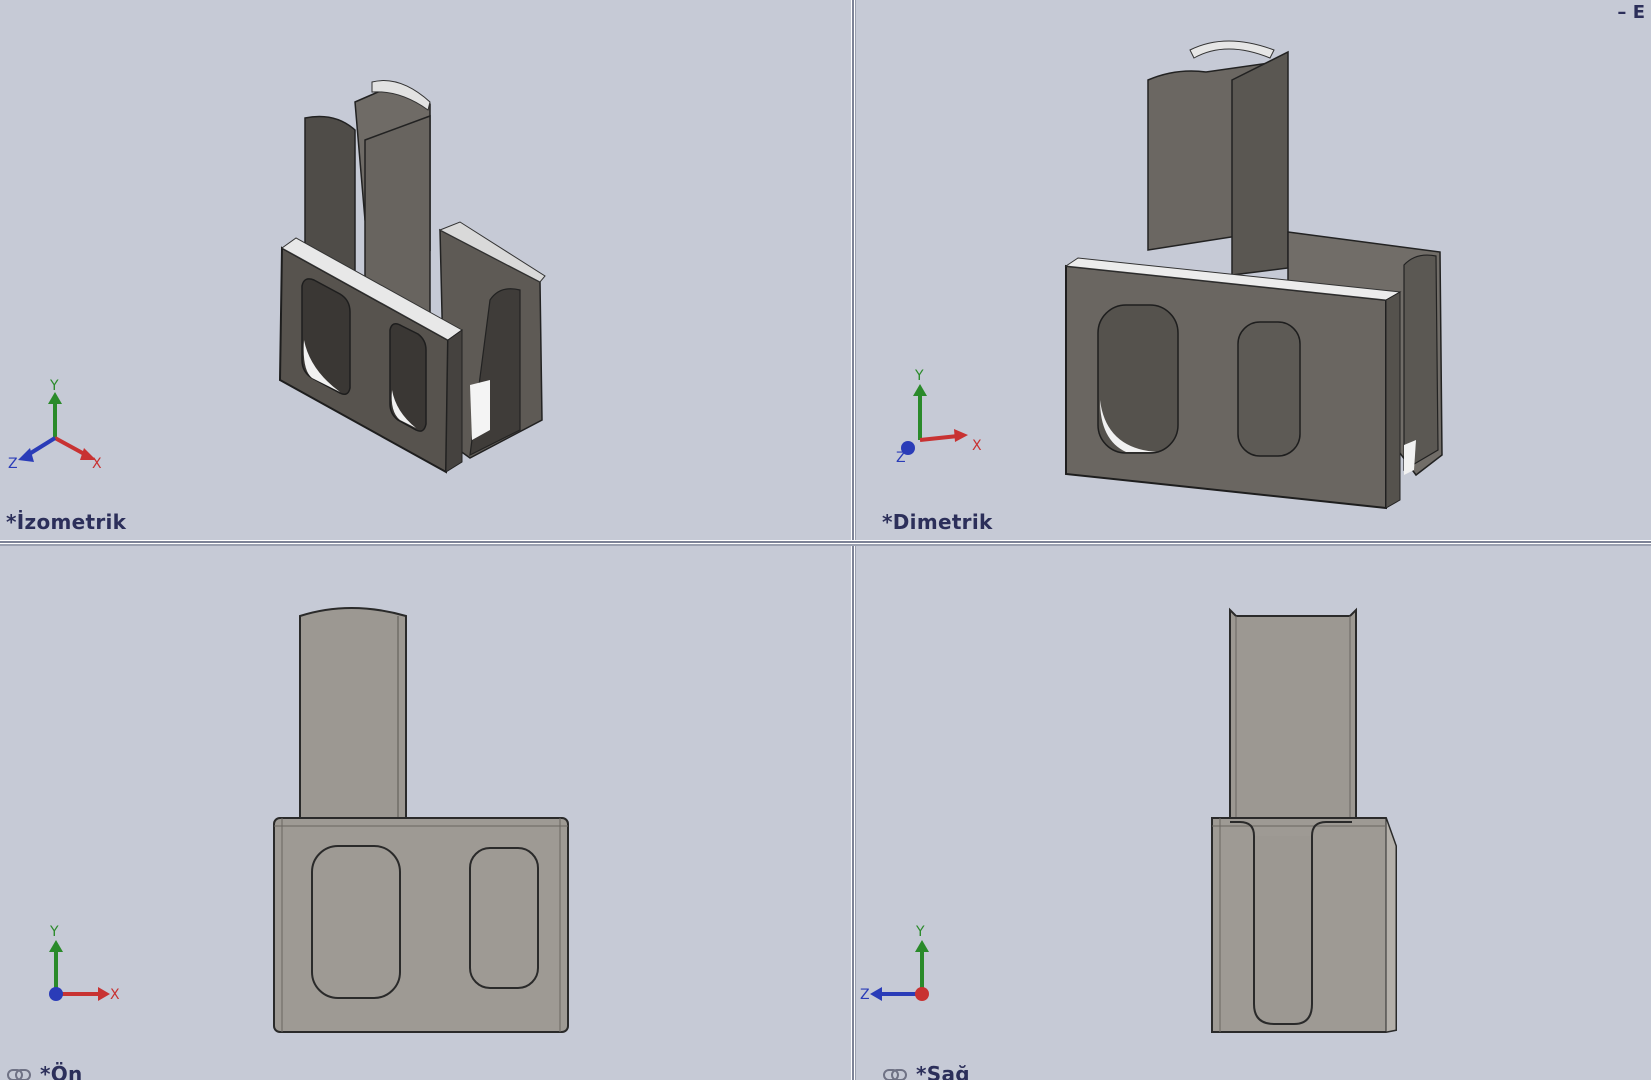 This screenshot has height=1080, width=1651. I want to click on viewport-label-front: *Ön, so click(61, 1071).